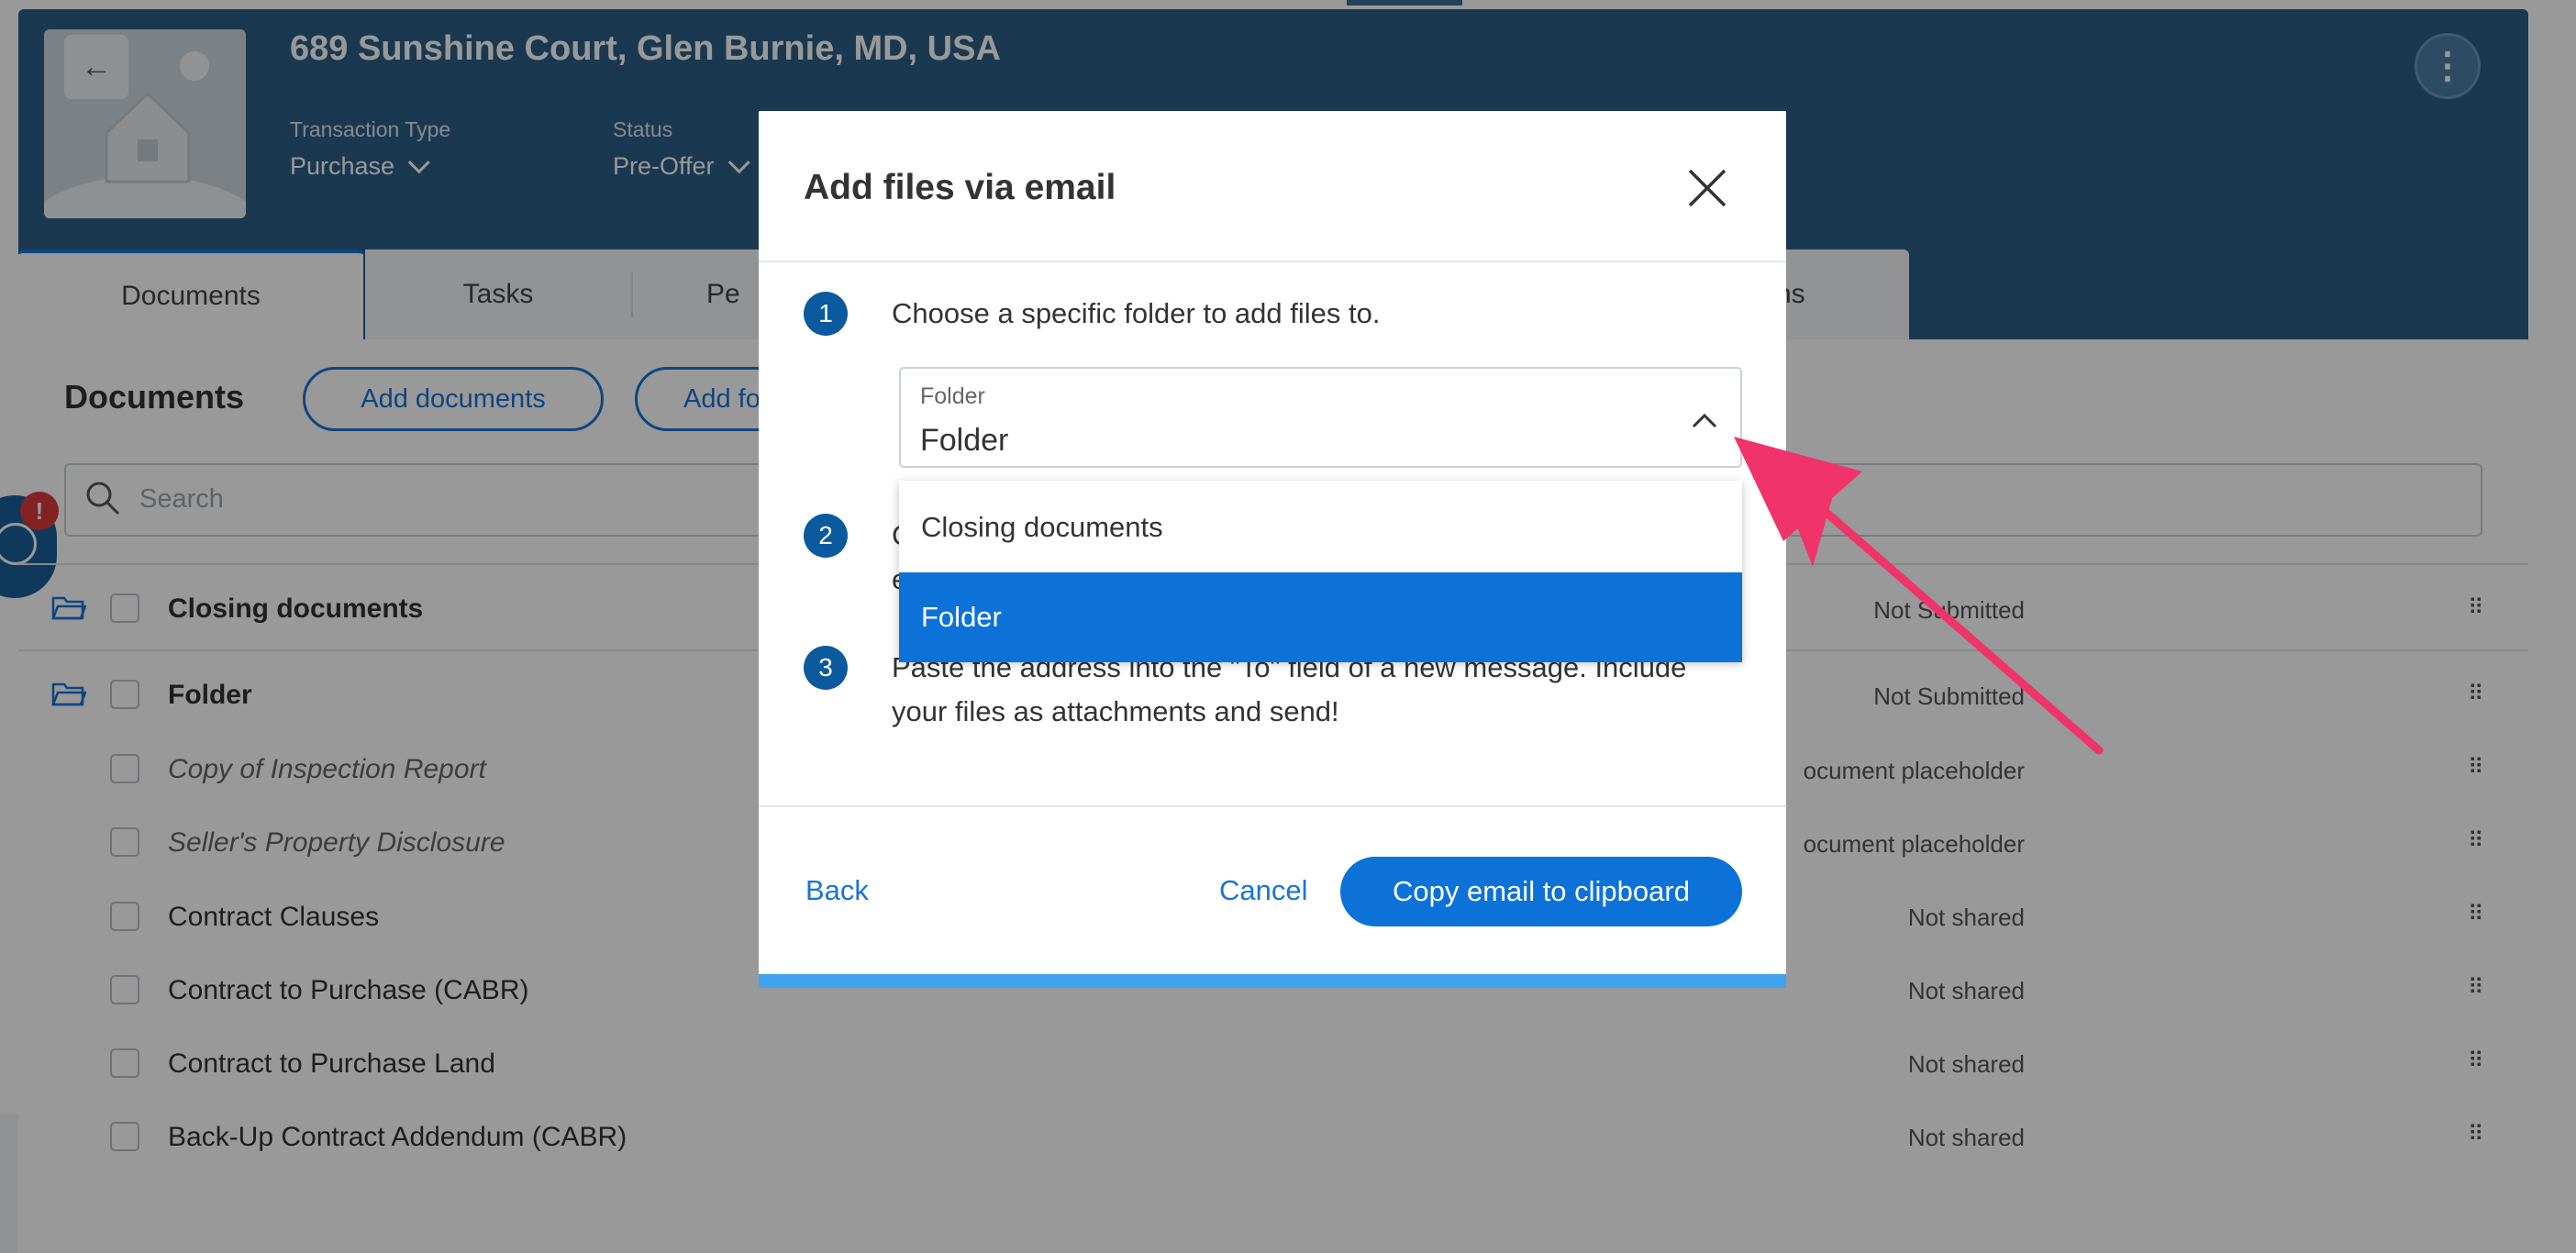 Image resolution: width=2576 pixels, height=1253 pixels. I want to click on dialog-accent-bar, so click(1272, 981).